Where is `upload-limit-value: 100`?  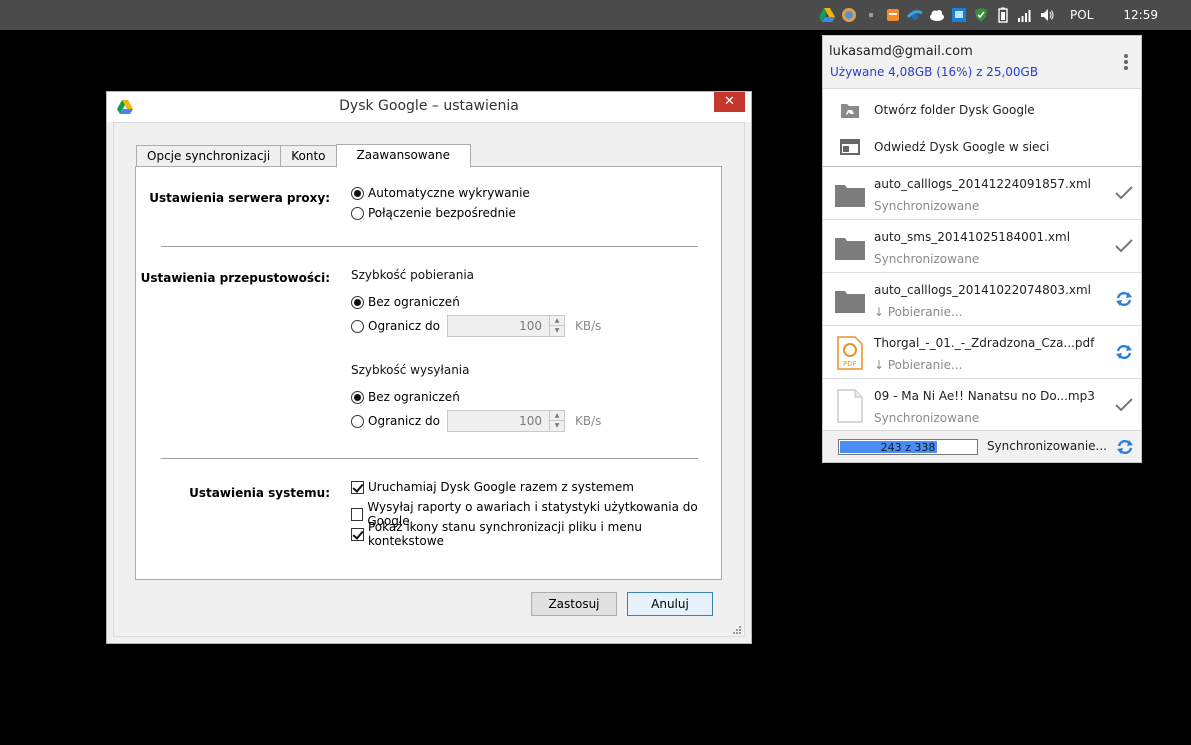
upload-limit-value: 100 is located at coordinates (530, 421).